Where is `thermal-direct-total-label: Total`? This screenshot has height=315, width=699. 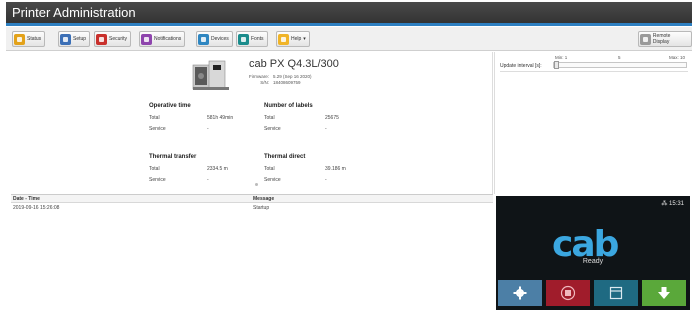
thermal-direct-total-label: Total is located at coordinates (269, 169).